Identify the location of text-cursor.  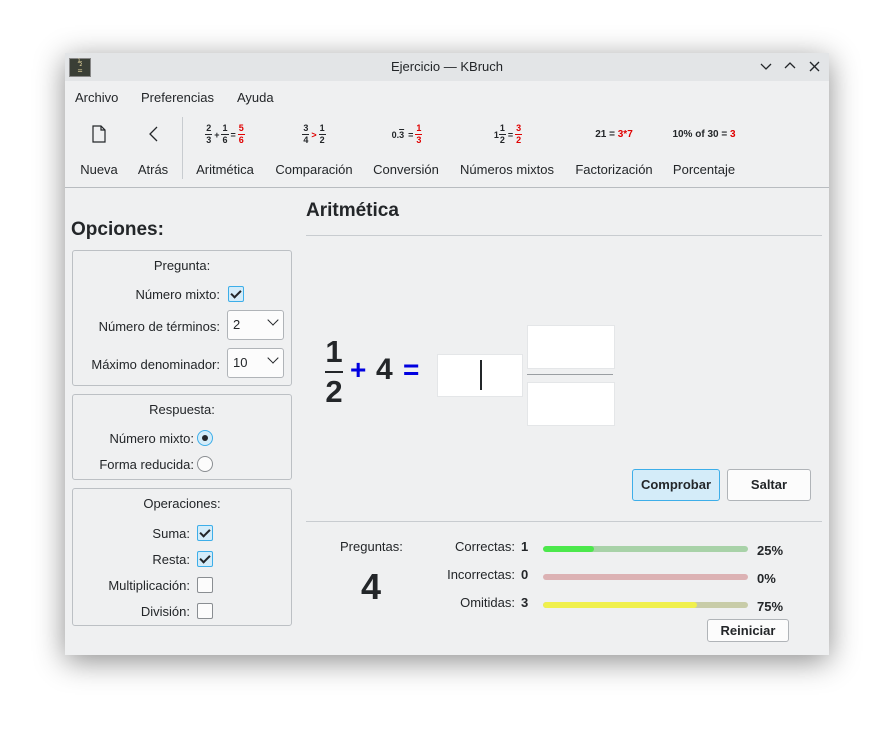
(481, 375).